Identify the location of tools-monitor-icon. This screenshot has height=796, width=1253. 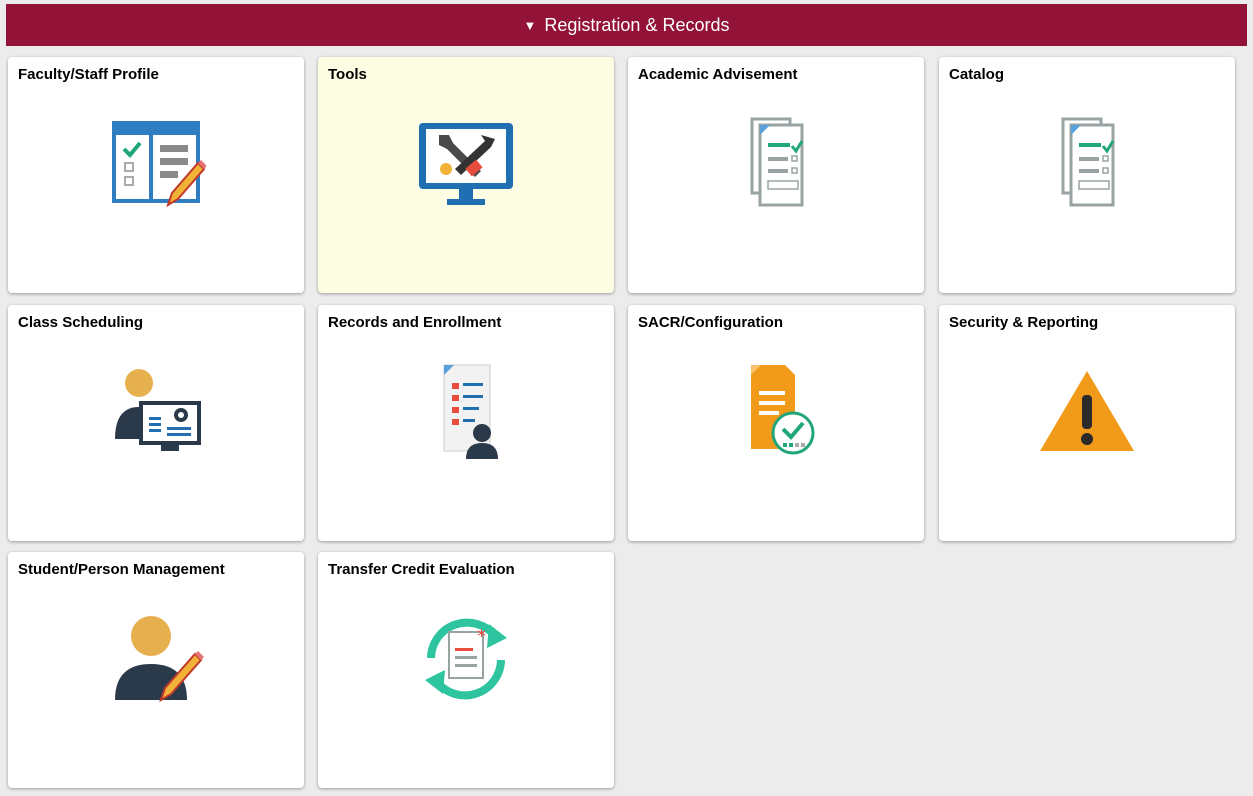
(466, 163).